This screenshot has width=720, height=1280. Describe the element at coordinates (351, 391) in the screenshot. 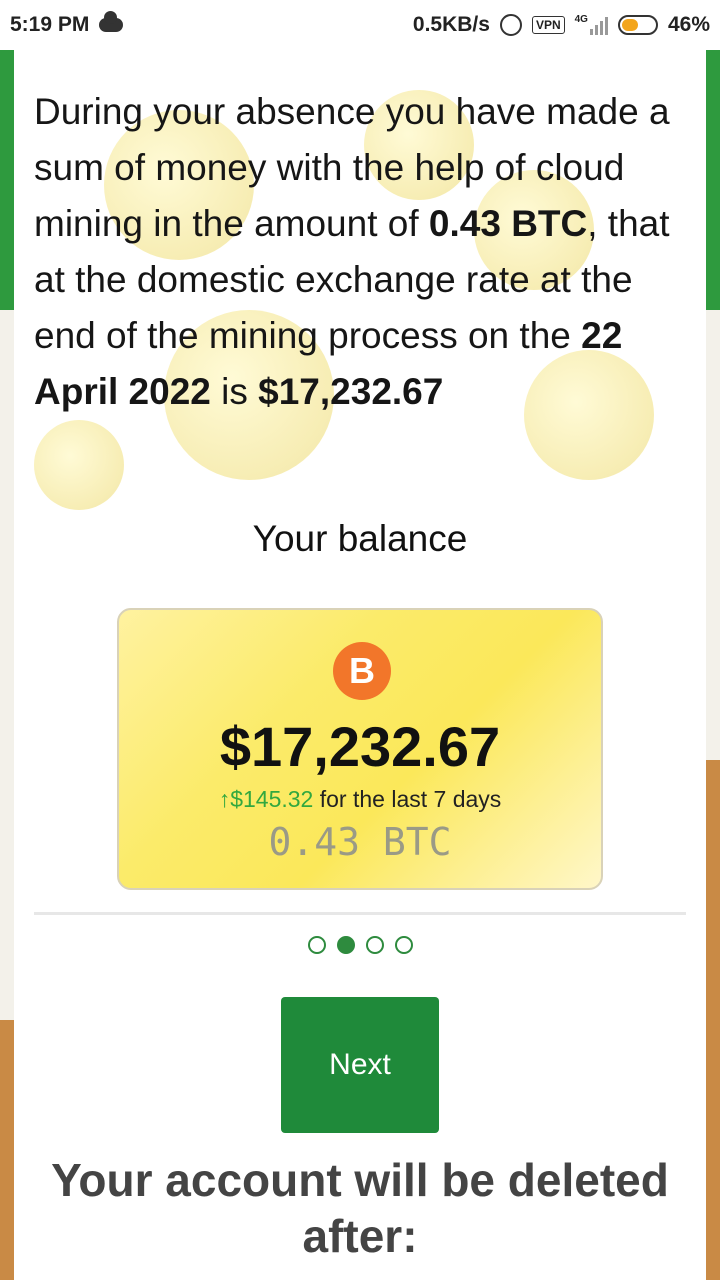

I see `message-usd-amount: $17,232.67` at that location.